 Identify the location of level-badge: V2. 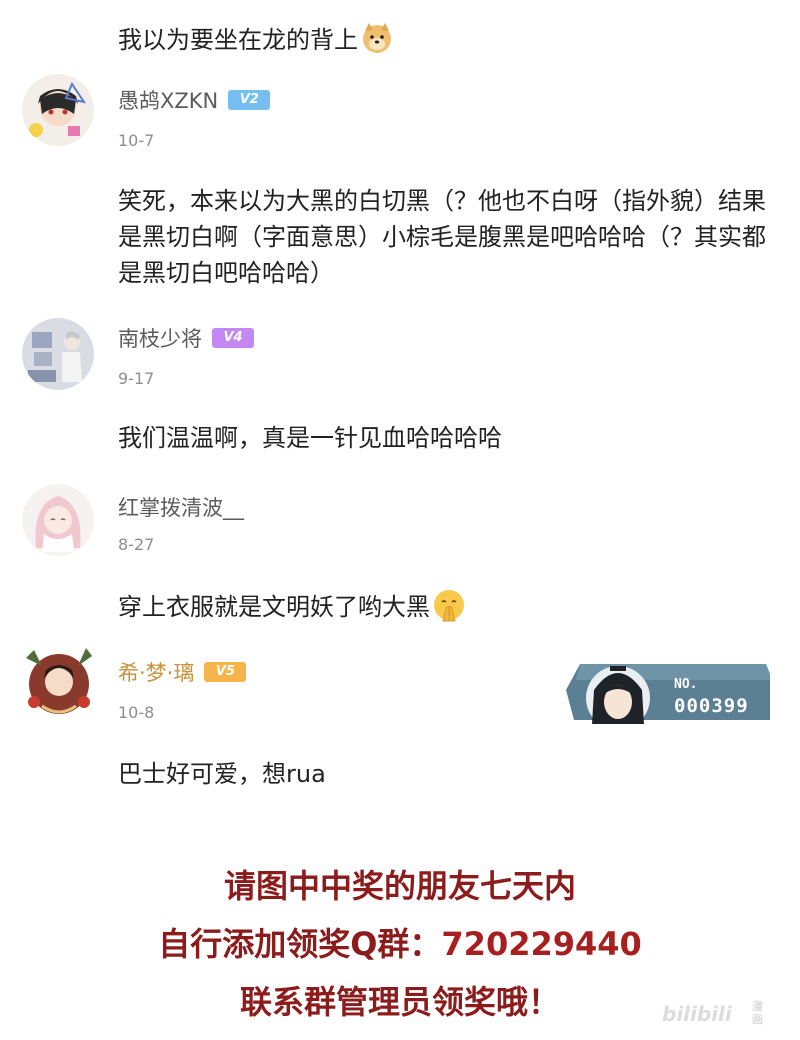
(249, 100).